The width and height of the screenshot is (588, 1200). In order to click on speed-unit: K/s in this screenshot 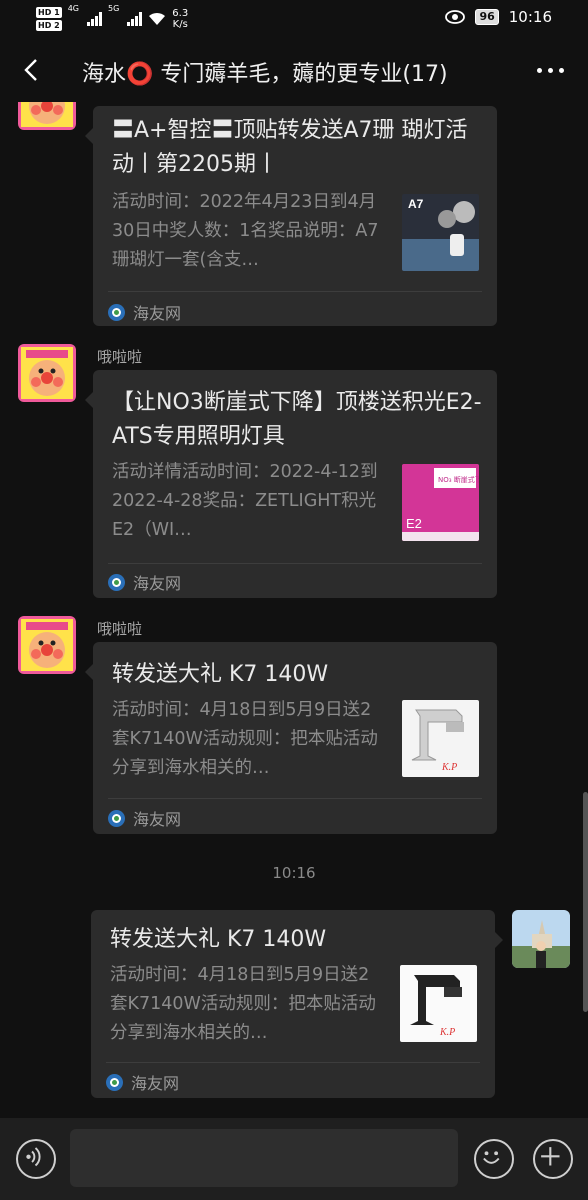, I will do `click(180, 24)`.